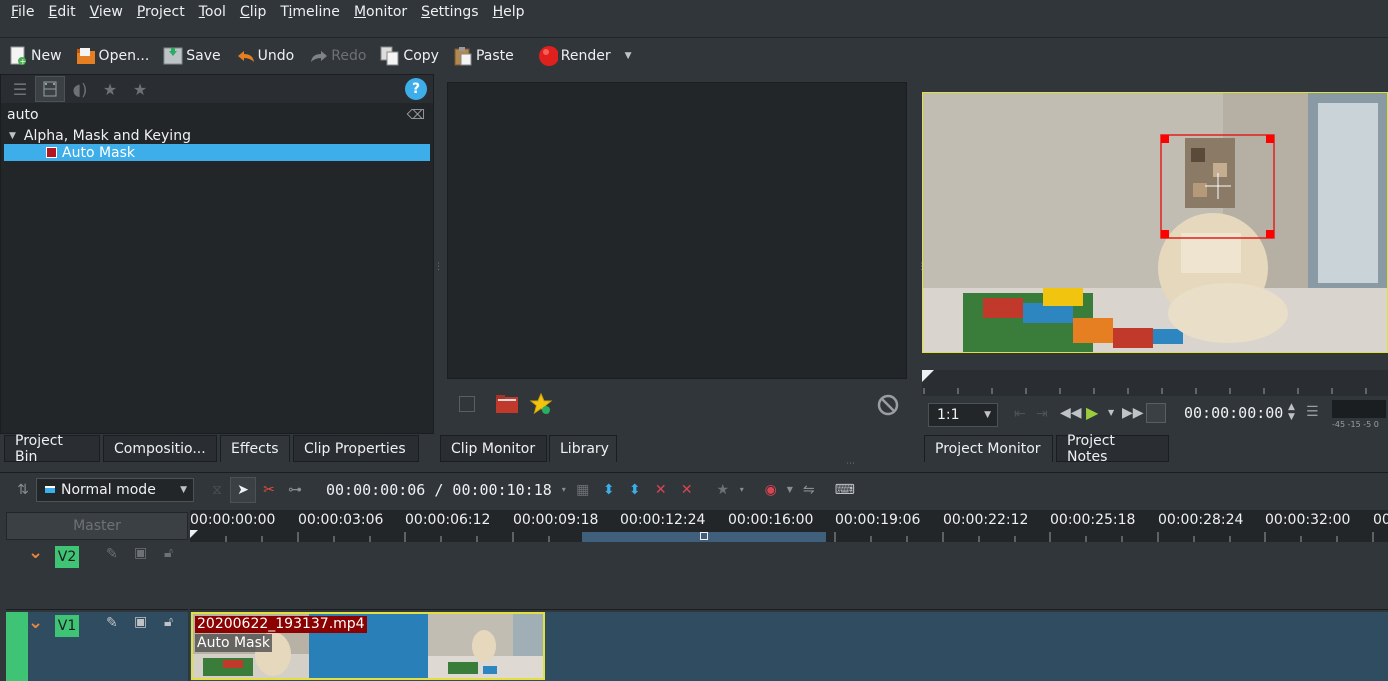 The image size is (1388, 681). I want to click on effects-search-input, so click(202, 115).